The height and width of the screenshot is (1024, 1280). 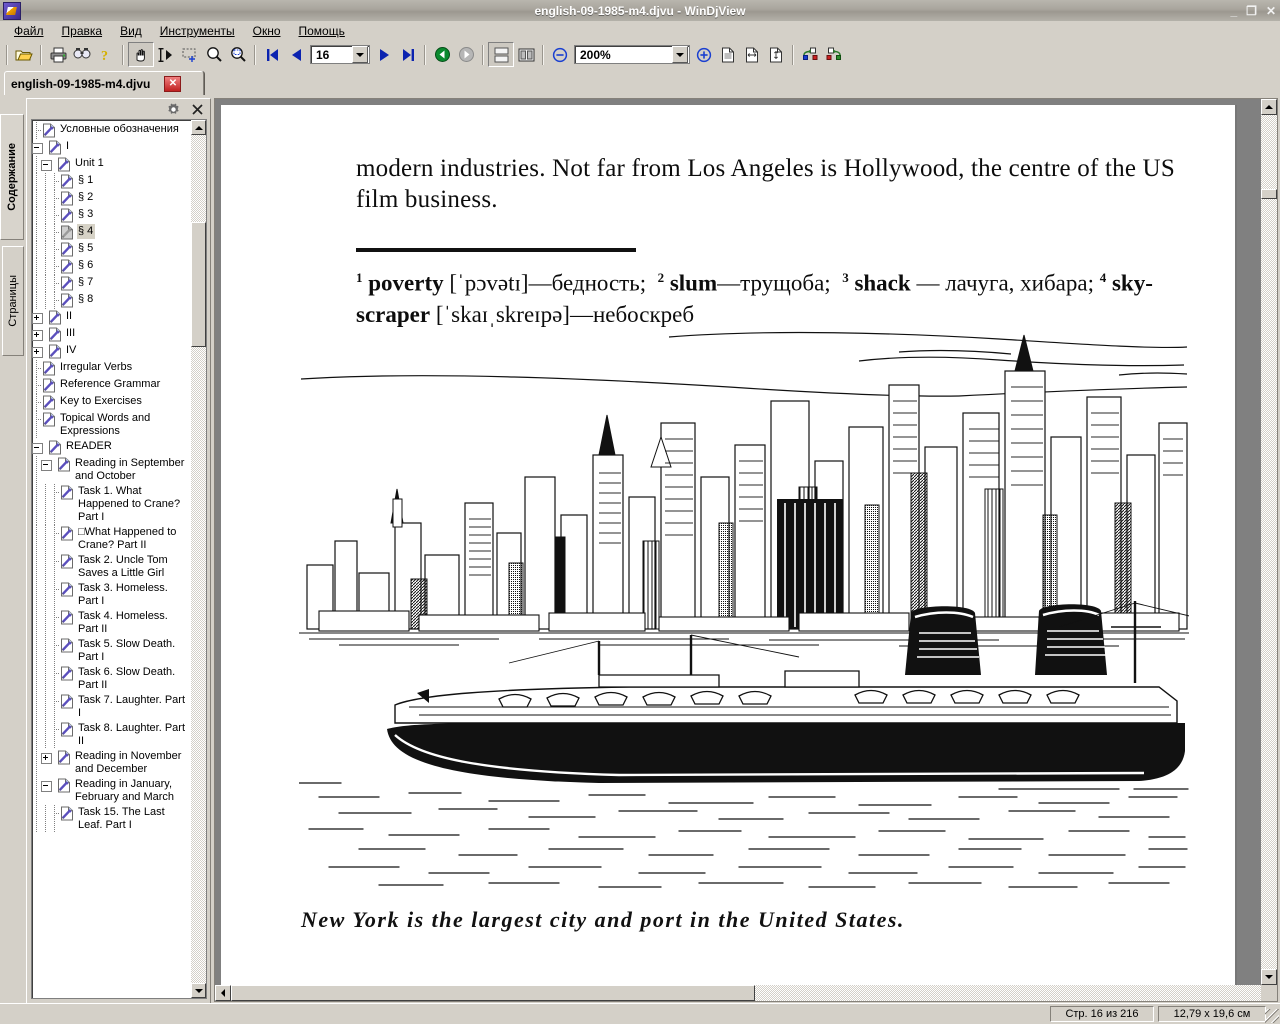 I want to click on close-icon, so click(x=197, y=109).